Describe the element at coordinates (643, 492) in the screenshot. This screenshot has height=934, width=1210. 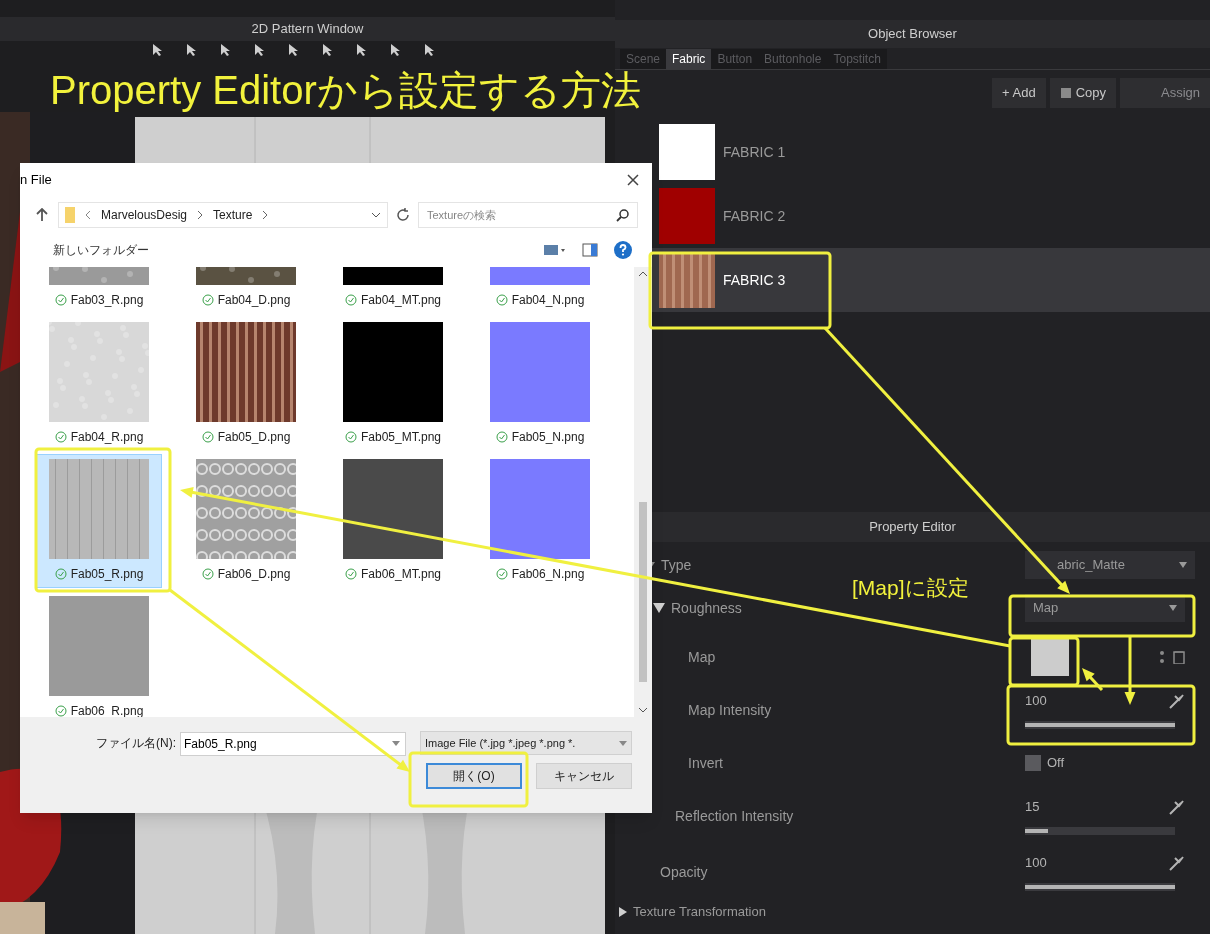
I see `scrollbar` at that location.